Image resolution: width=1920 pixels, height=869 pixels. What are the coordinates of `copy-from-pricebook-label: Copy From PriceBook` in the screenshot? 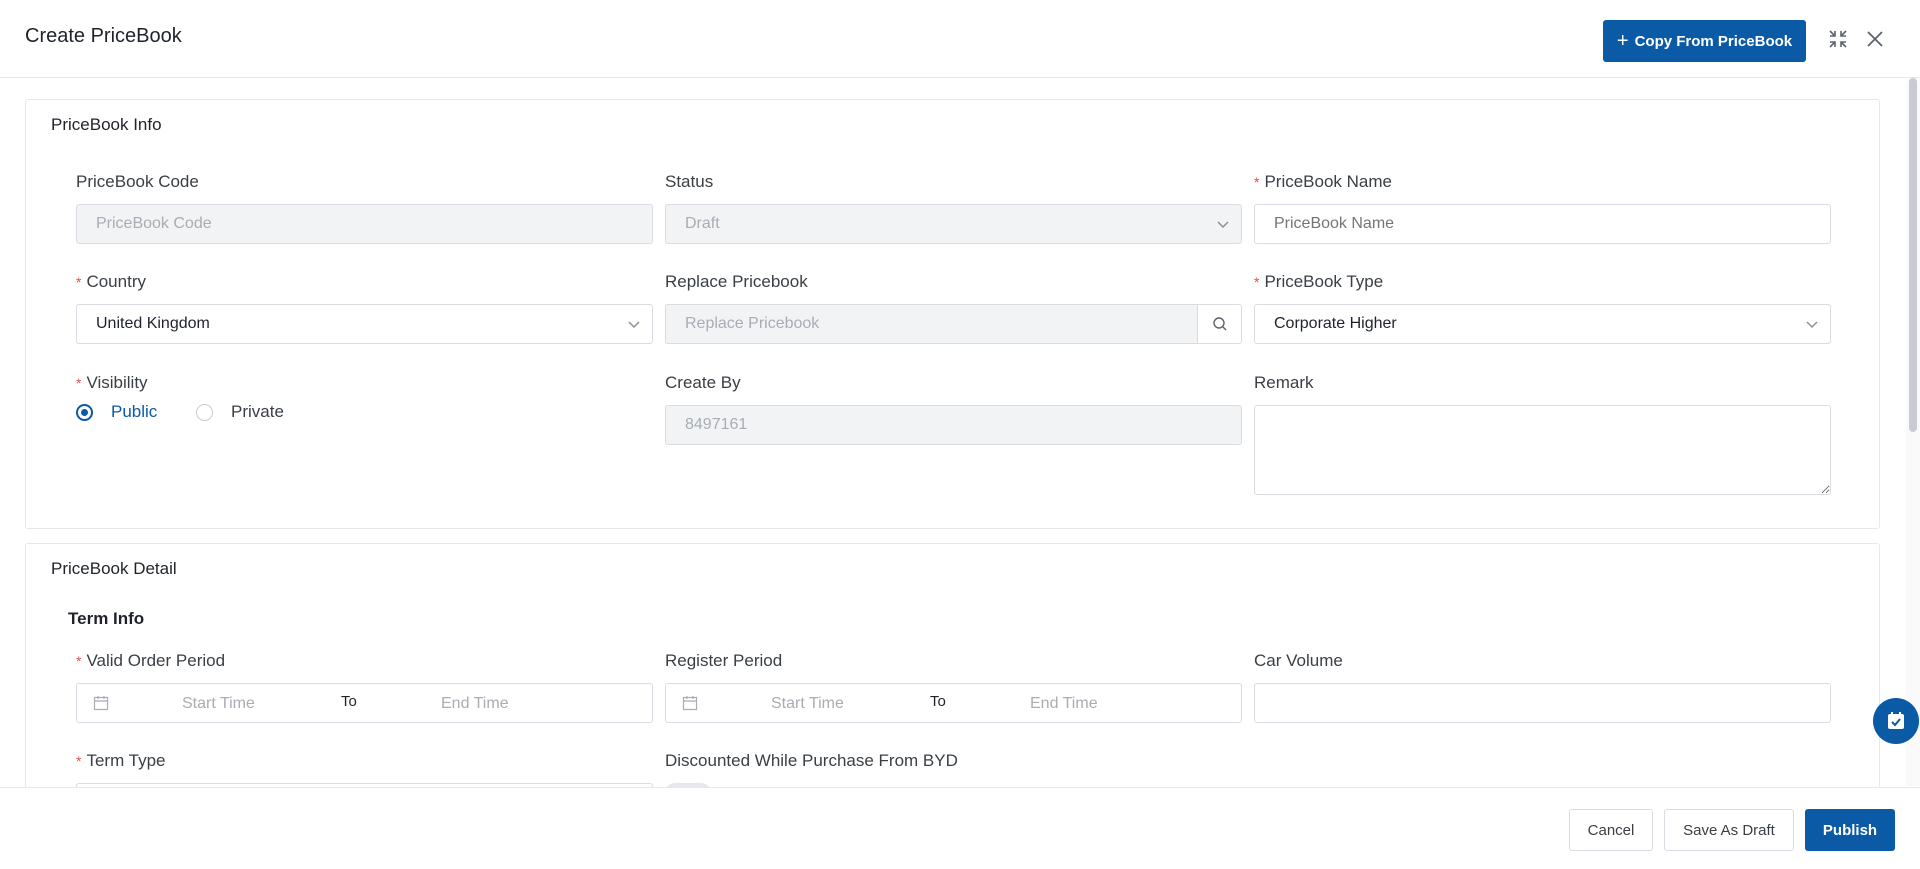 It's located at (1713, 41).